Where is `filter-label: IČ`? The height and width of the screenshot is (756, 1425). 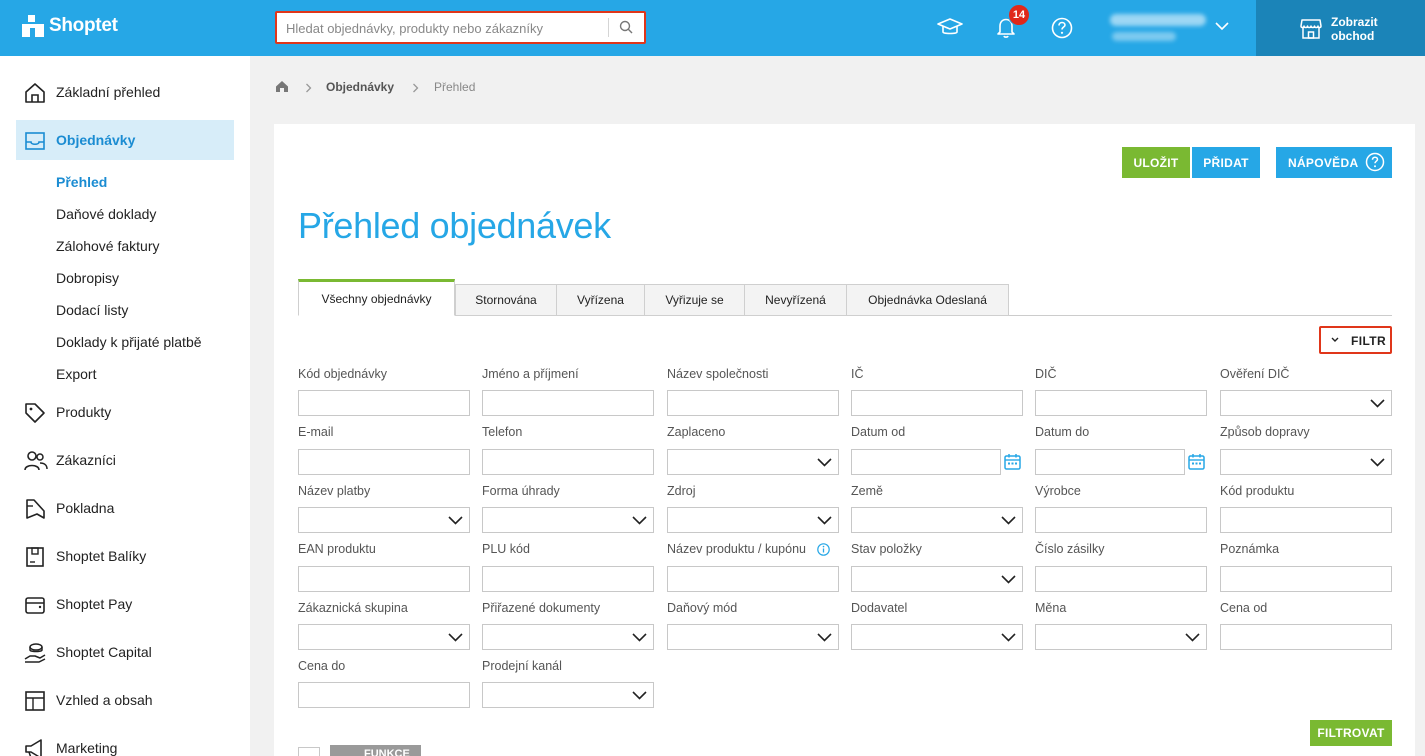 filter-label: IČ is located at coordinates (857, 374).